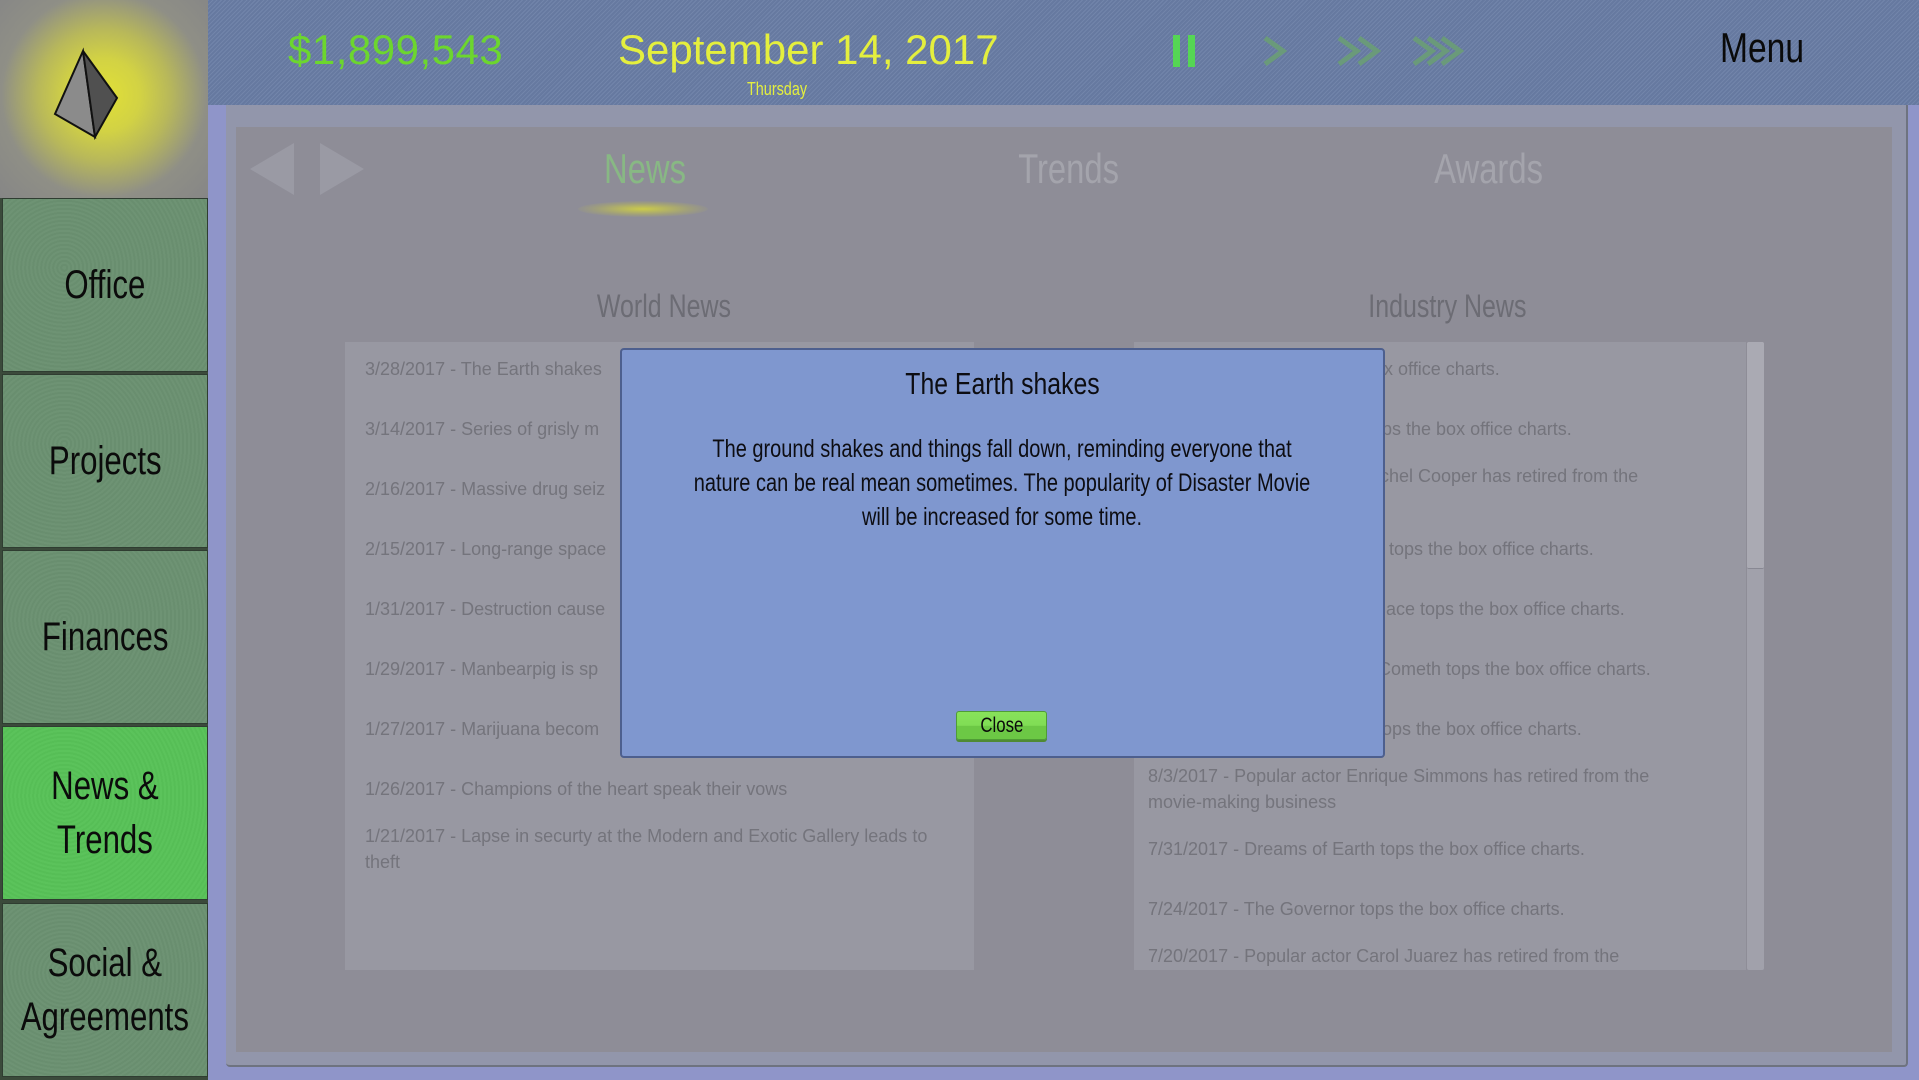 Image resolution: width=1919 pixels, height=1080 pixels. What do you see at coordinates (1447, 306) in the screenshot?
I see `industry-news-title: Industry News` at bounding box center [1447, 306].